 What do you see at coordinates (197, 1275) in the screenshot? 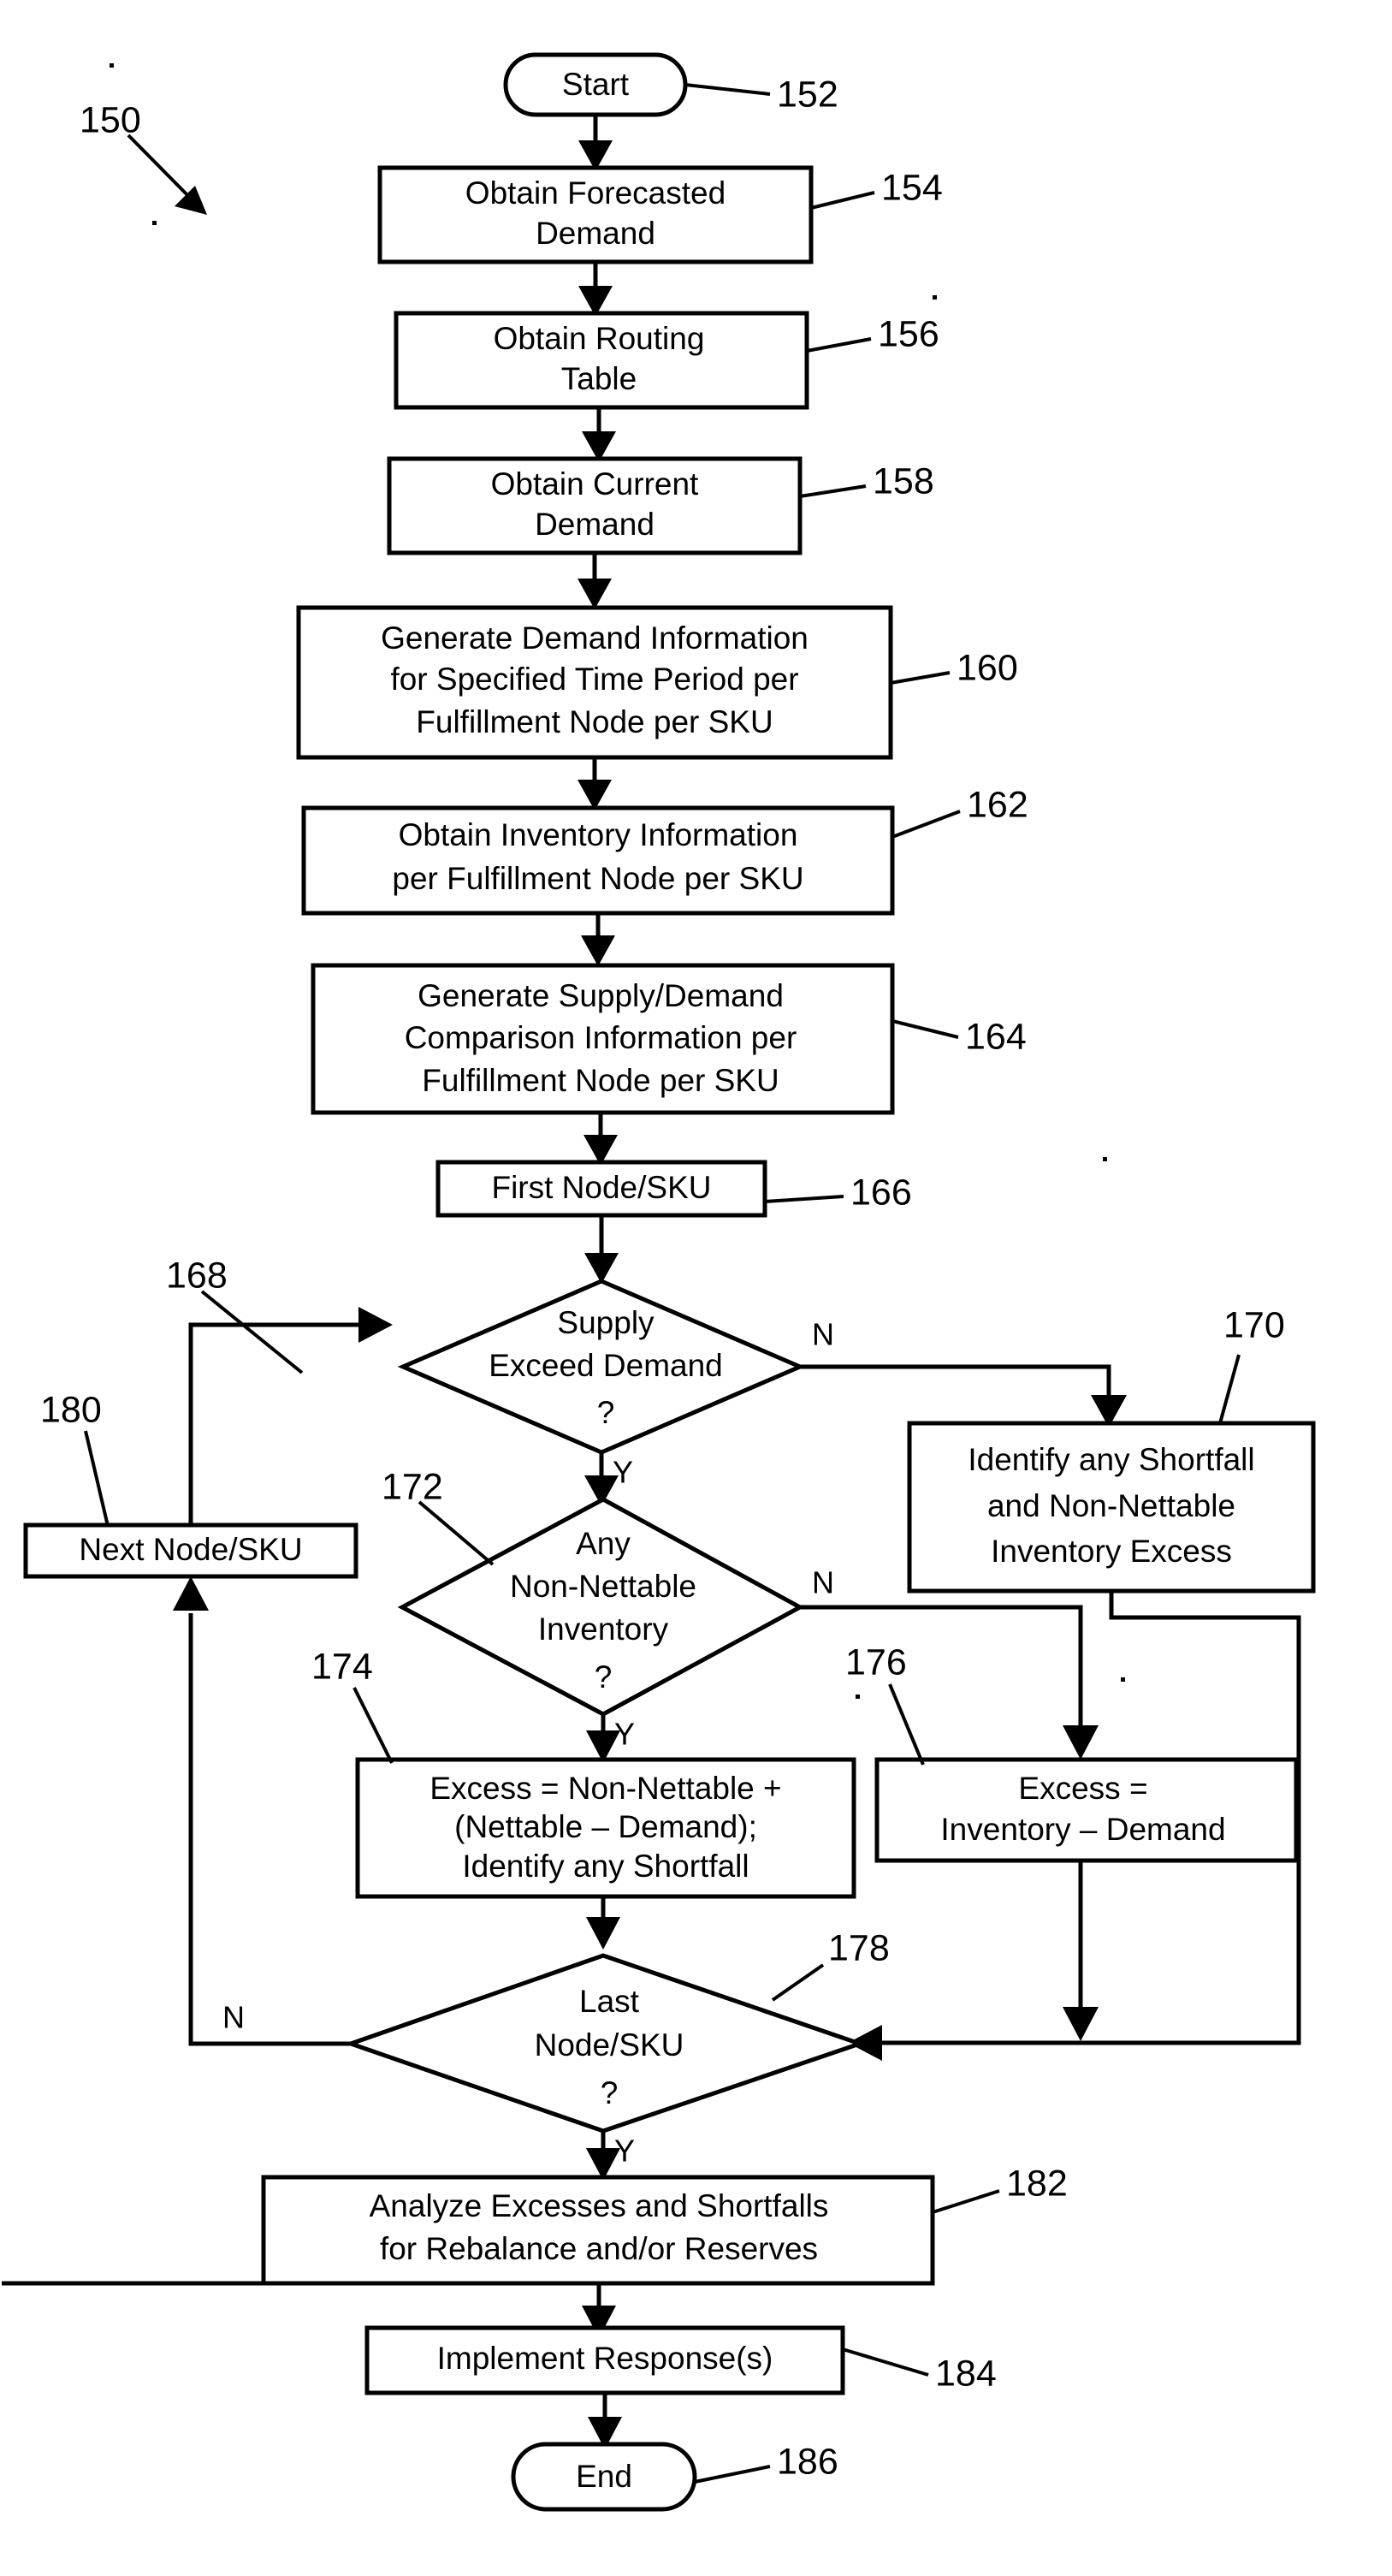
I see `ref-num-168: 168` at bounding box center [197, 1275].